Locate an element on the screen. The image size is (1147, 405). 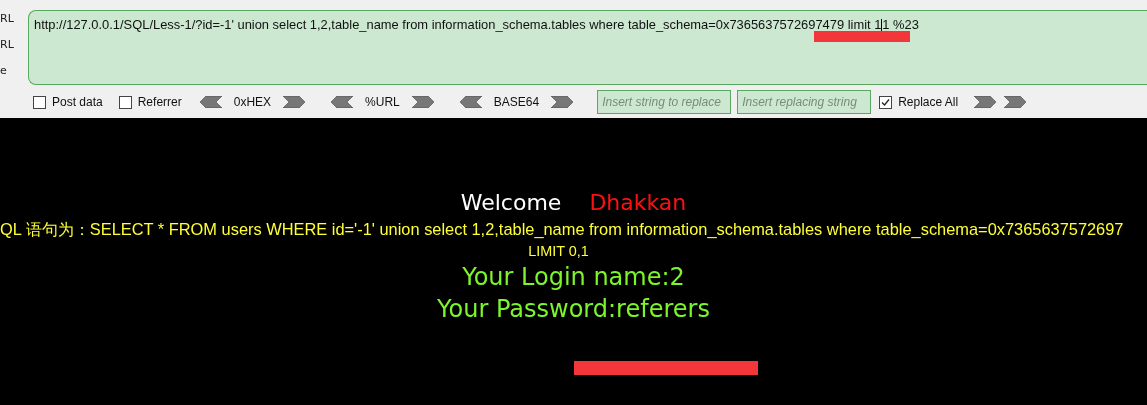
encoder-label: %URL is located at coordinates (382, 102).